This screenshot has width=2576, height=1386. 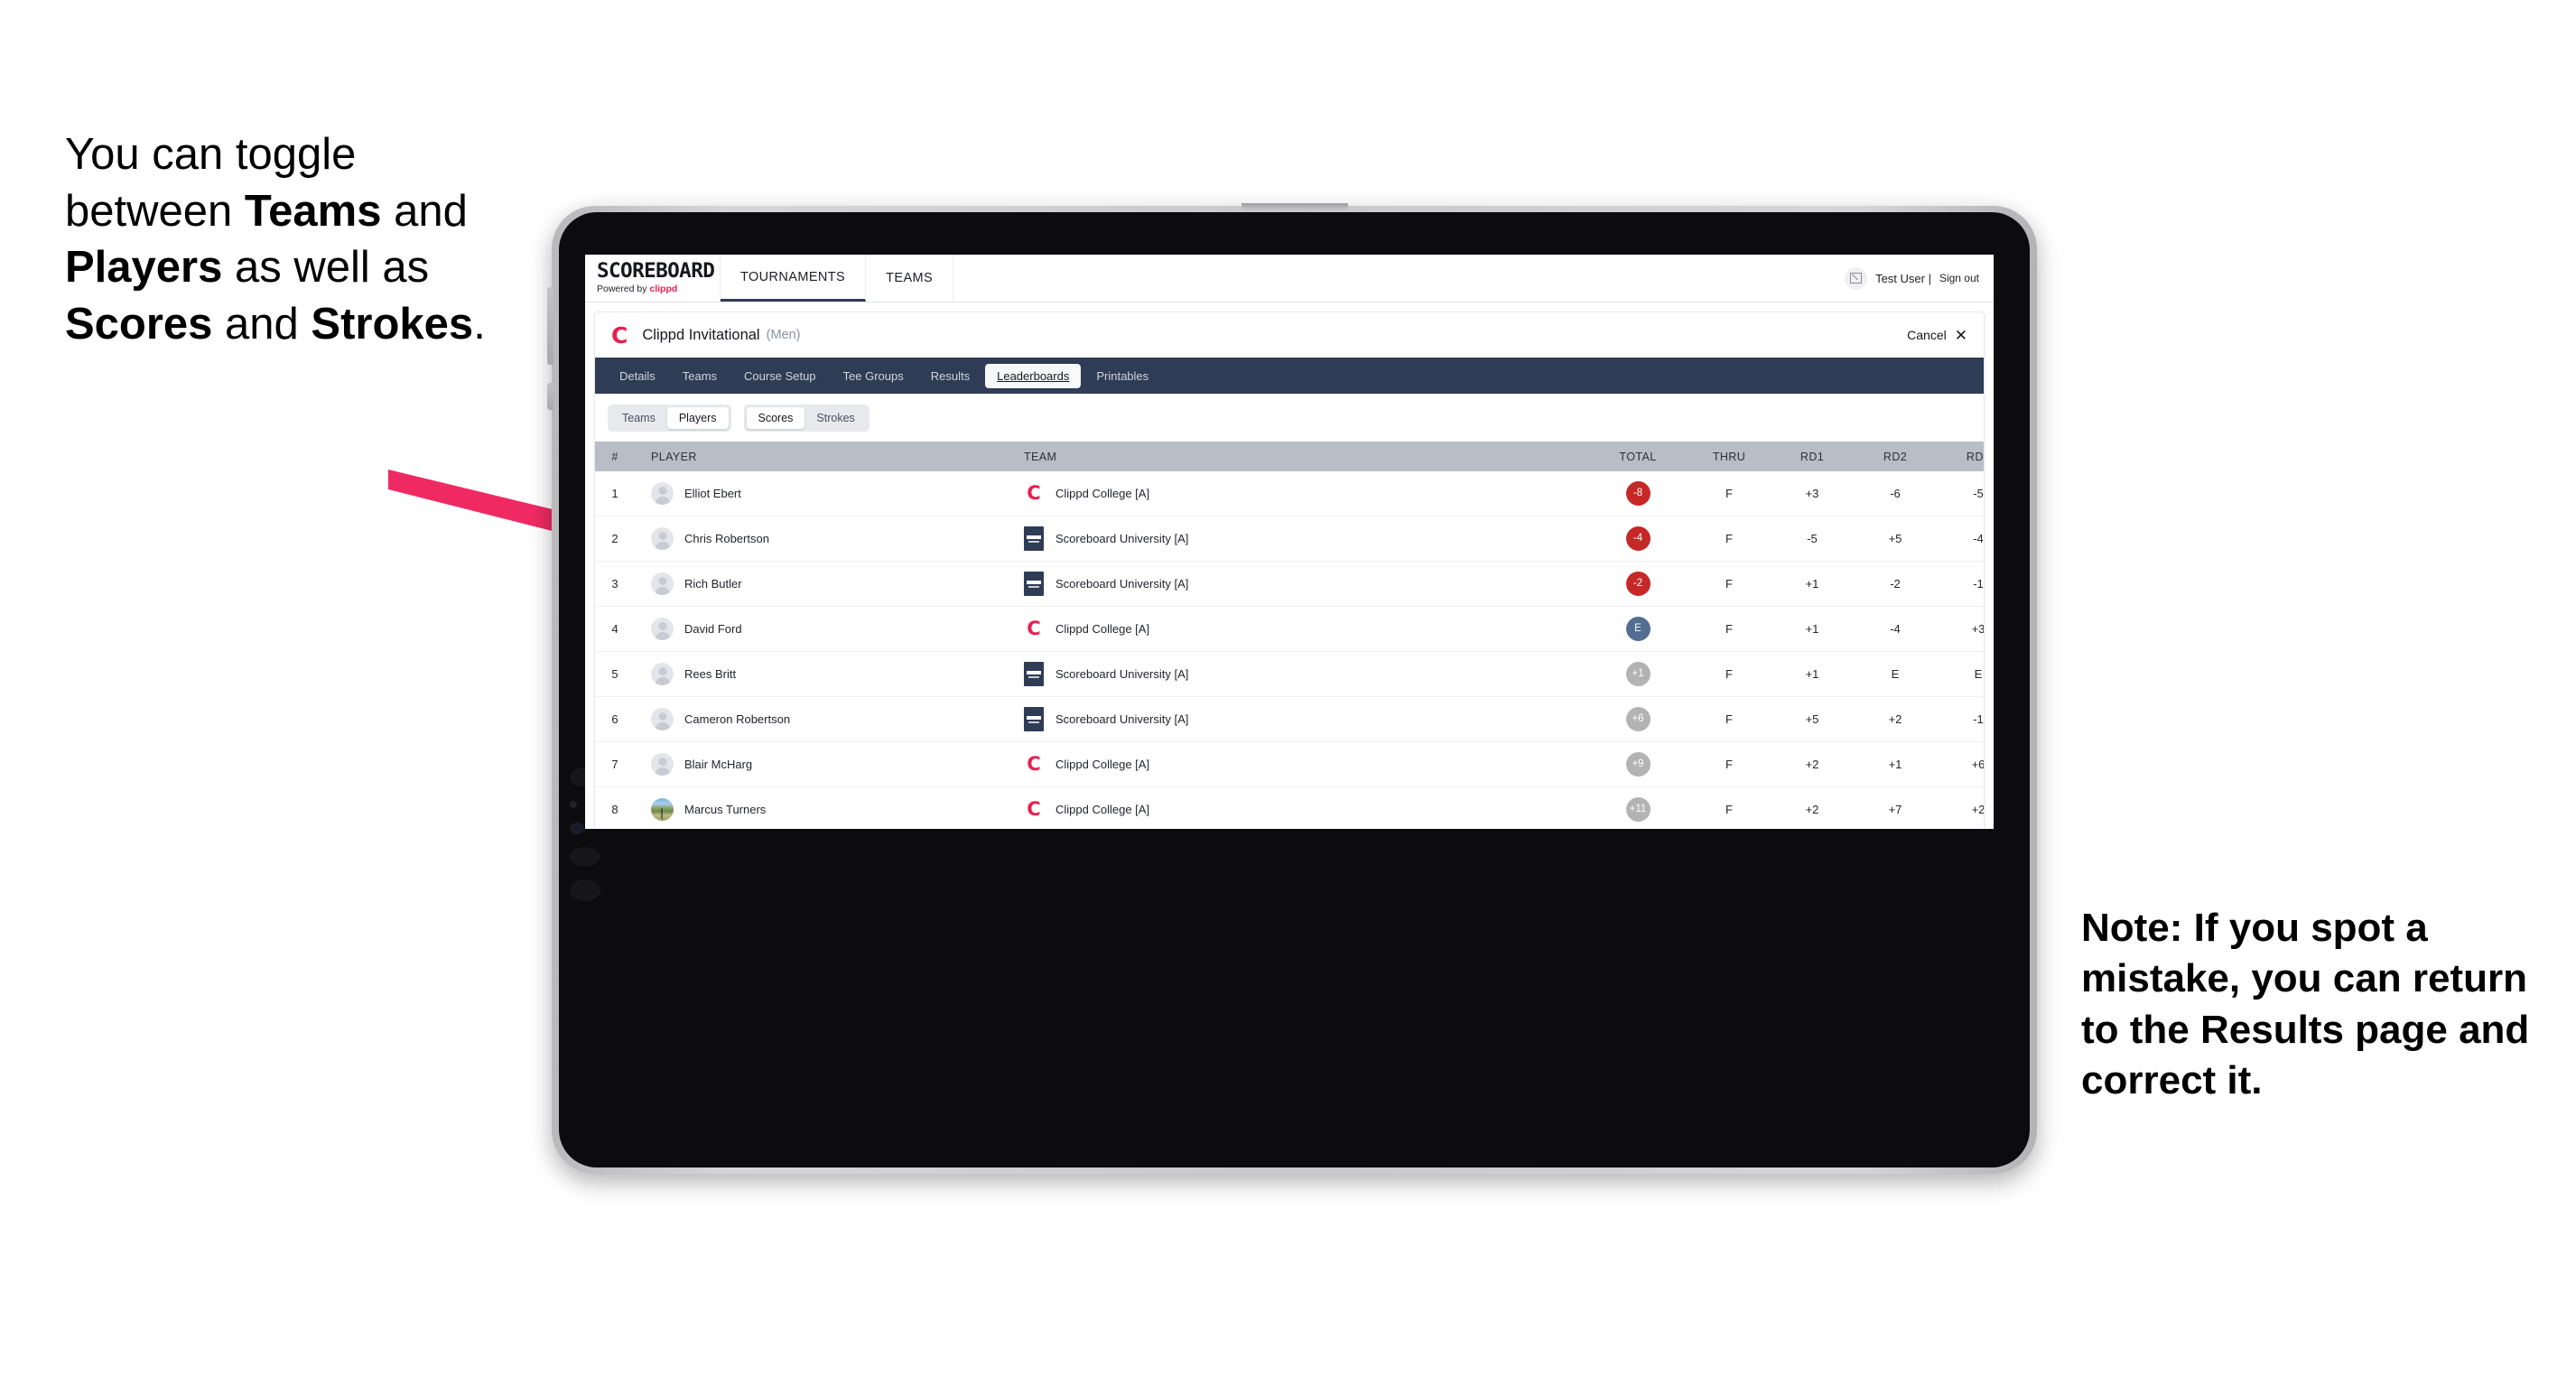 What do you see at coordinates (1122, 376) in the screenshot?
I see `subnav-item-printables: Printables` at bounding box center [1122, 376].